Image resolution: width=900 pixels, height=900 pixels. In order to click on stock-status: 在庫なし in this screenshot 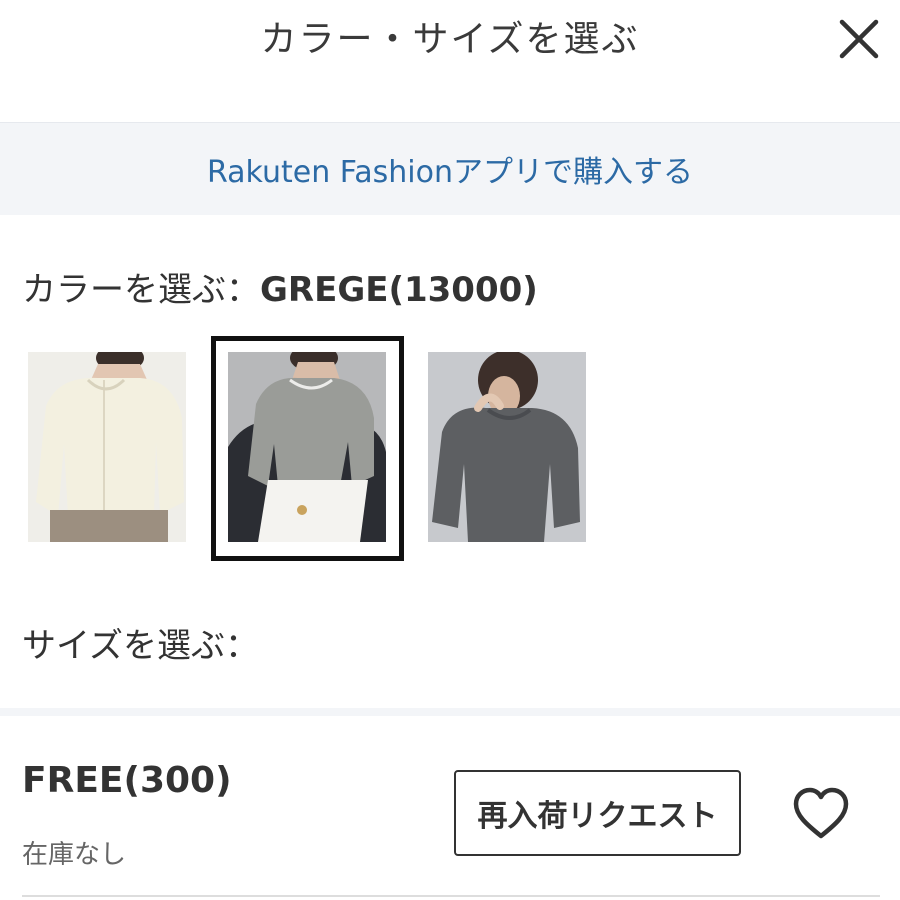, I will do `click(74, 855)`.